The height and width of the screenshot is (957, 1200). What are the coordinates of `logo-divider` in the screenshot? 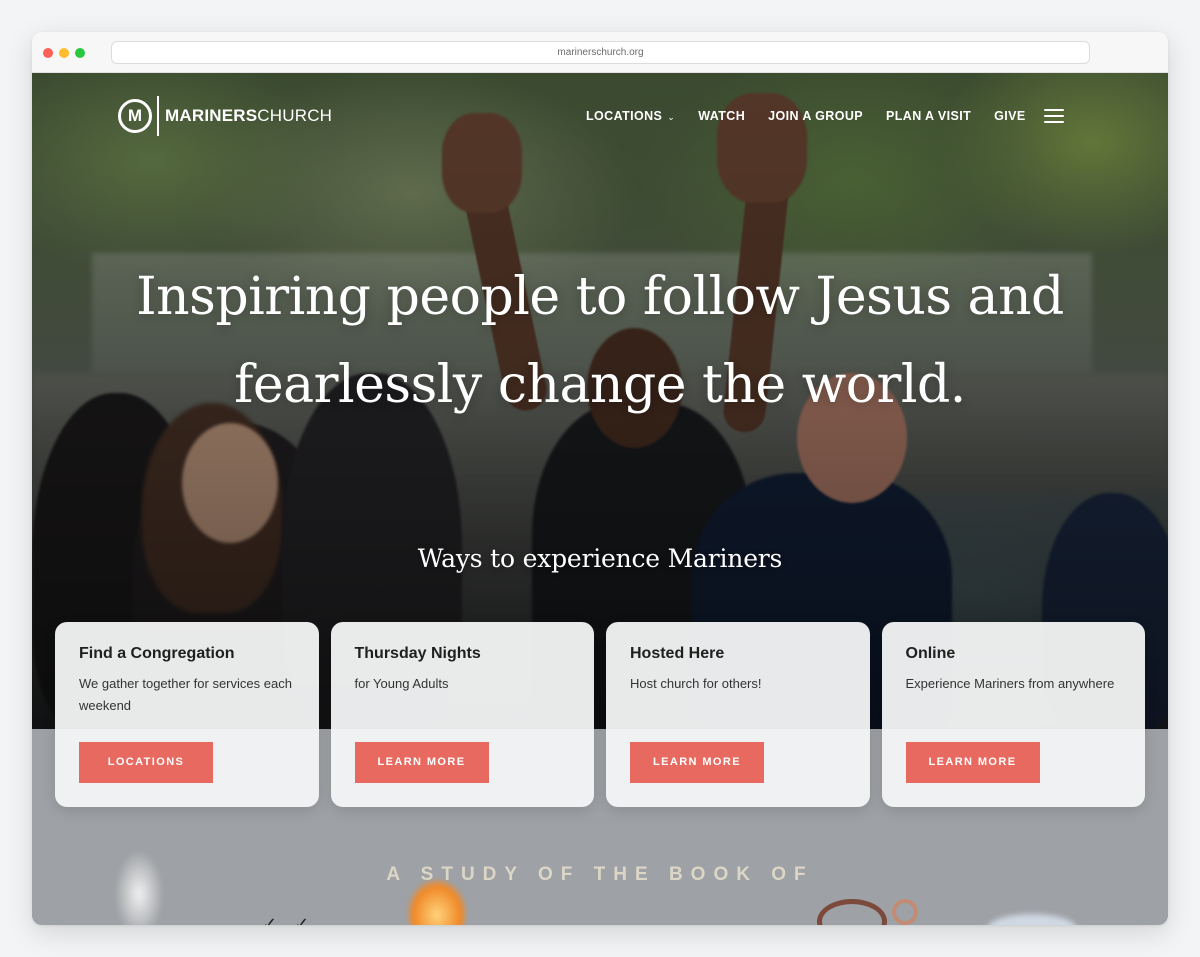 It's located at (158, 116).